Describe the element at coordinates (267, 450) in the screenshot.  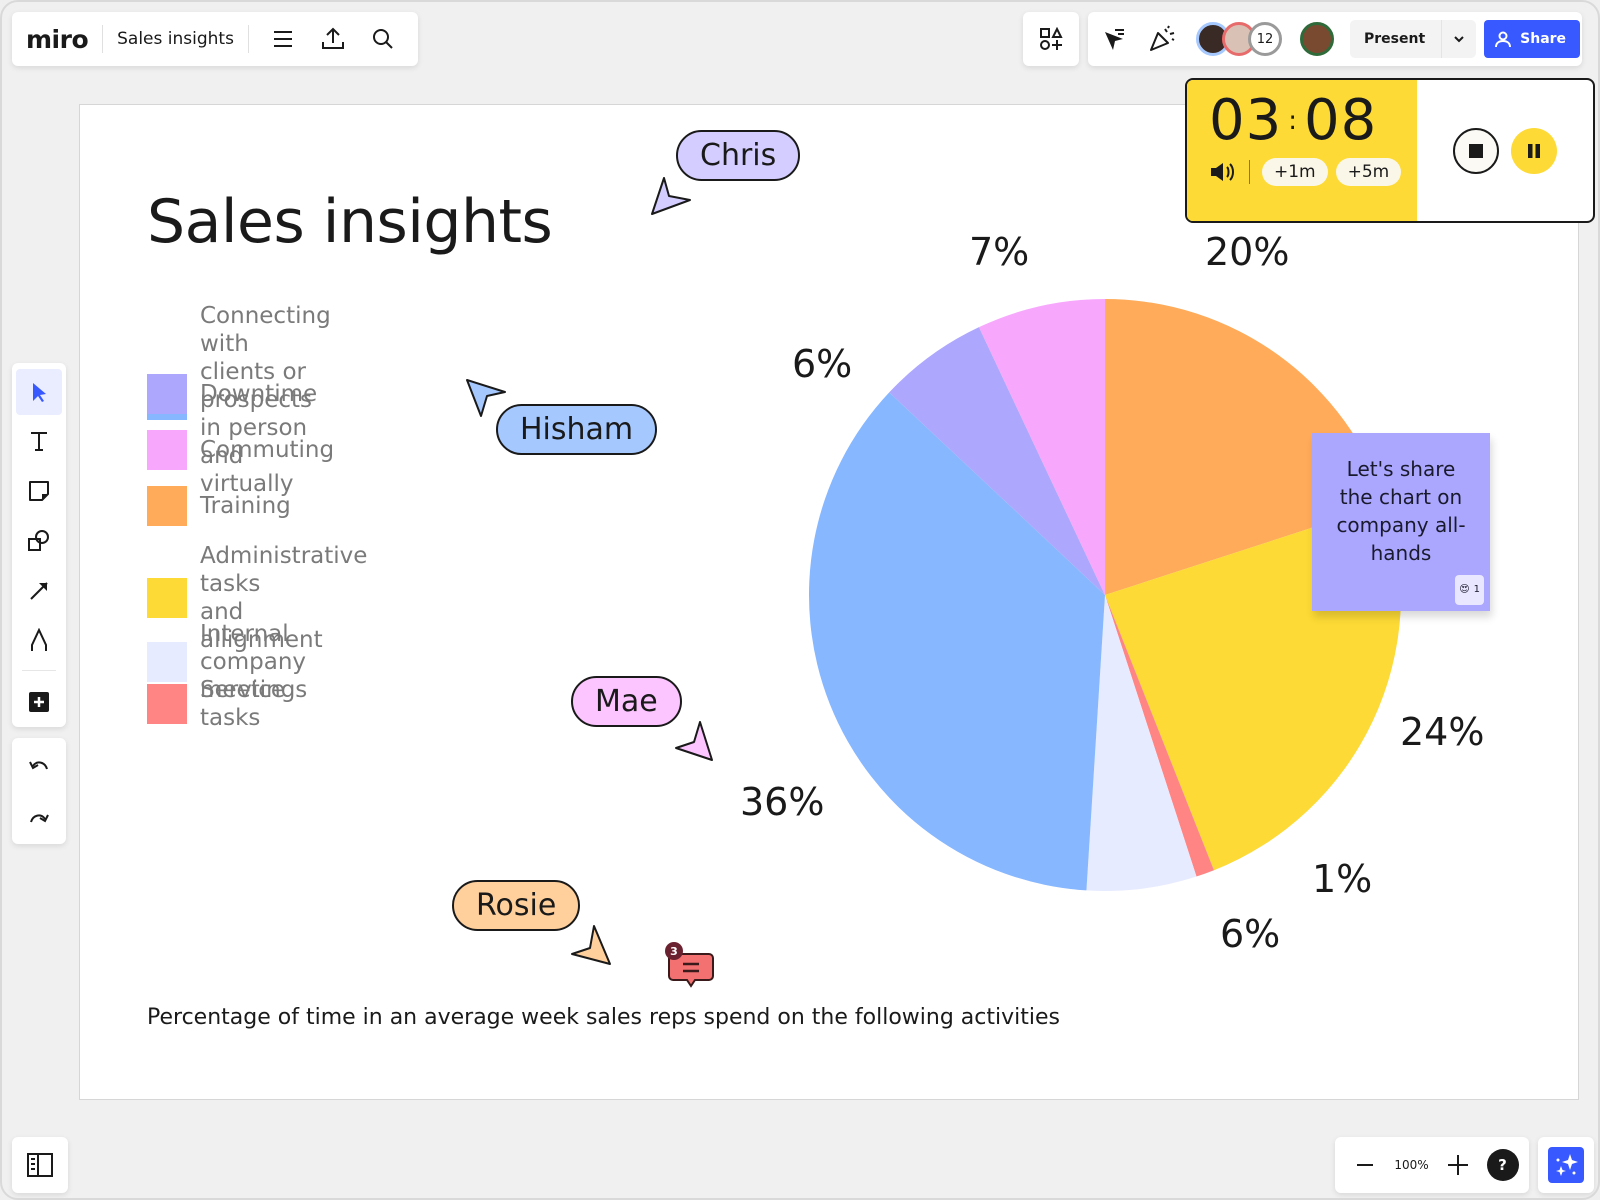
I see `legend-label: Commuting` at that location.